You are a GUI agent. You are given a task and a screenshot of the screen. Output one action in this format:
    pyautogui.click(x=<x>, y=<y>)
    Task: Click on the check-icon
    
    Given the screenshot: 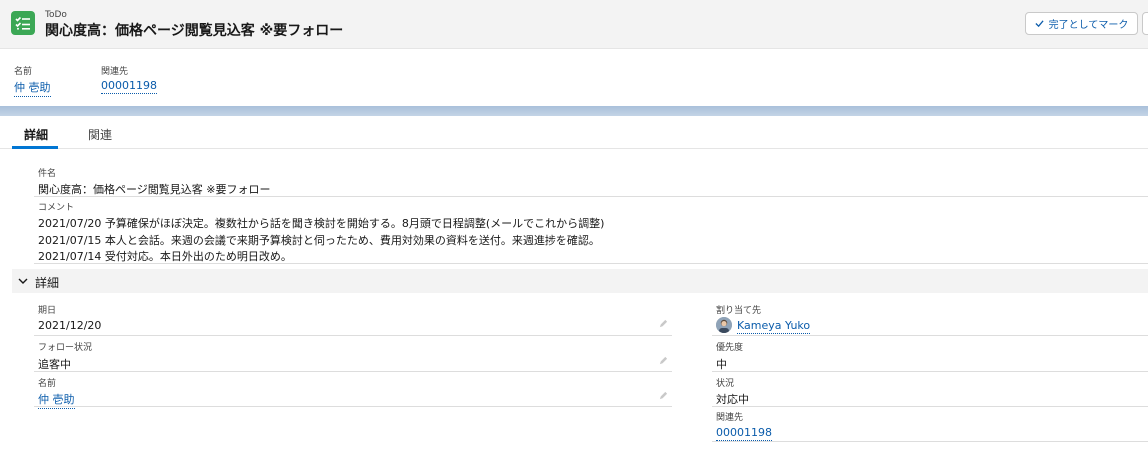 What is the action you would take?
    pyautogui.click(x=1039, y=24)
    